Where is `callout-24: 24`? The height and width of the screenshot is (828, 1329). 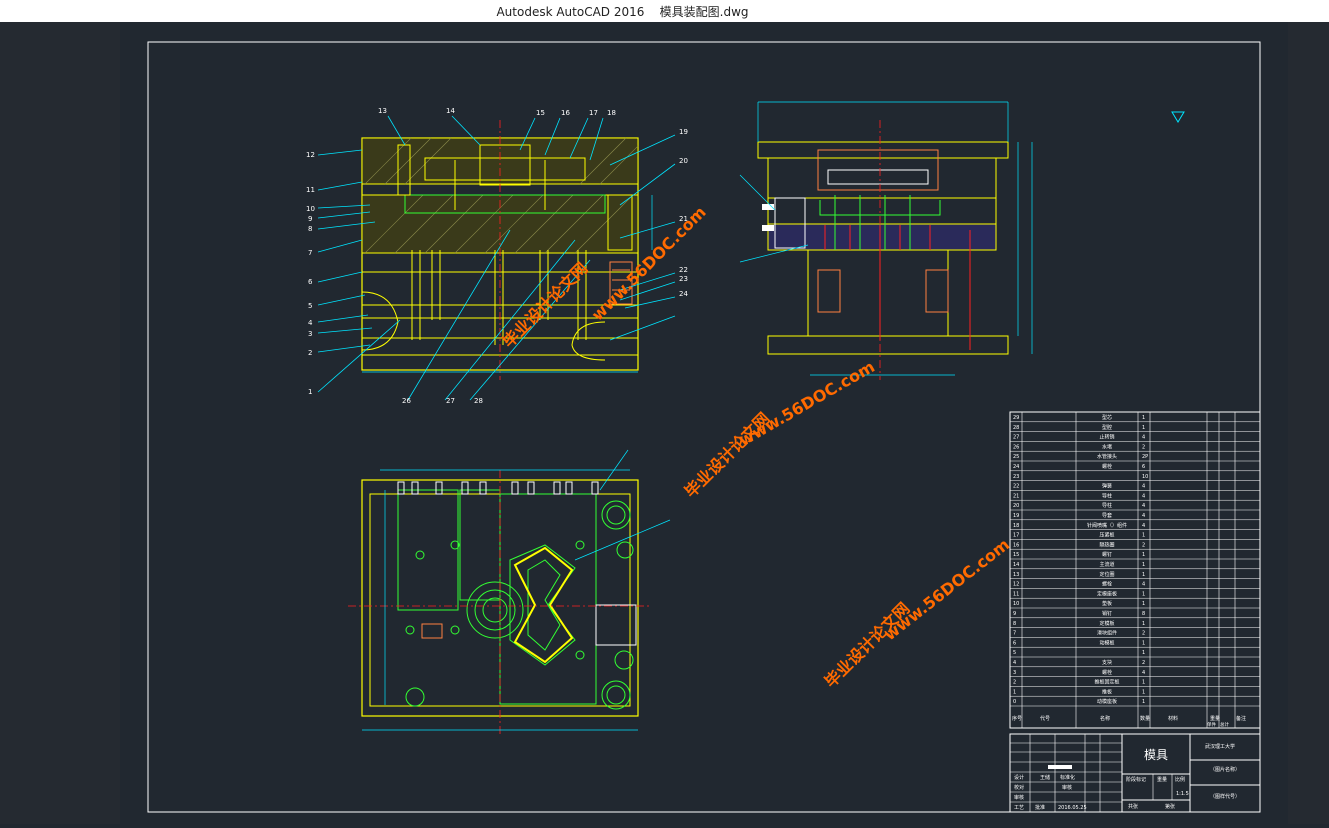 callout-24: 24 is located at coordinates (683, 294).